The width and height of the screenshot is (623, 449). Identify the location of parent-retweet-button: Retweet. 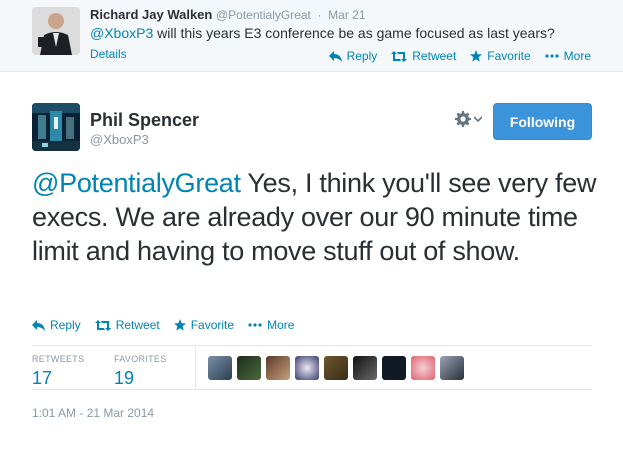
(423, 56).